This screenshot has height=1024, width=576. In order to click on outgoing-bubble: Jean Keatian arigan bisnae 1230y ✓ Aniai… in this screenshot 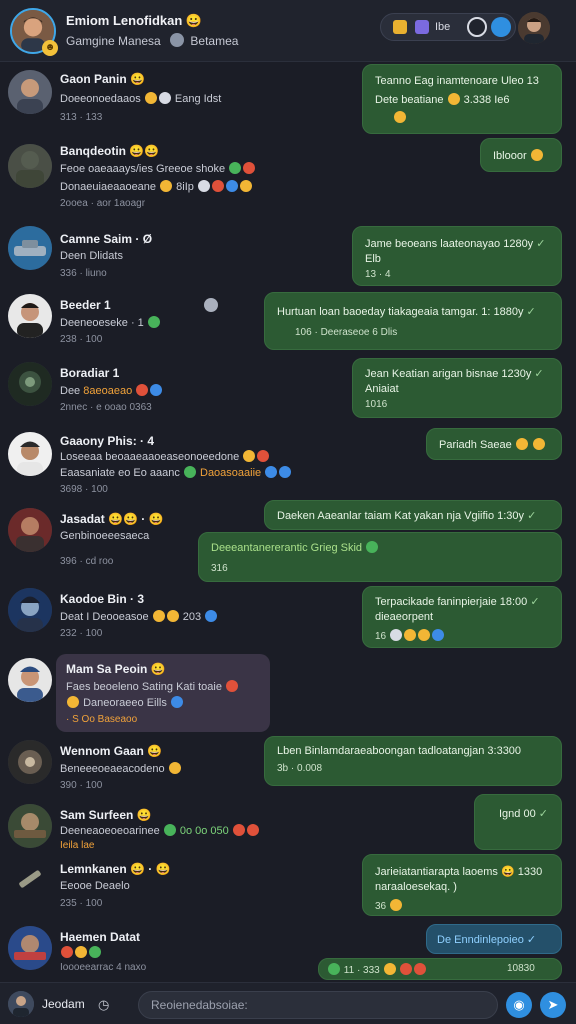, I will do `click(457, 388)`.